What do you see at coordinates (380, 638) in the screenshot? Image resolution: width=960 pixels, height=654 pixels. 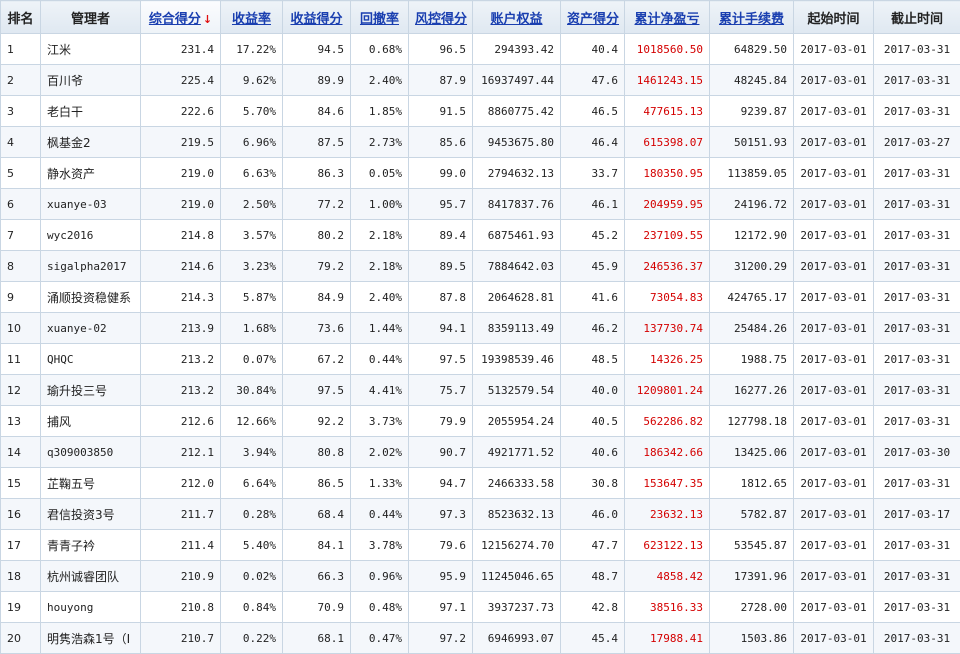 I see `drawdown-cell: 0.47%` at bounding box center [380, 638].